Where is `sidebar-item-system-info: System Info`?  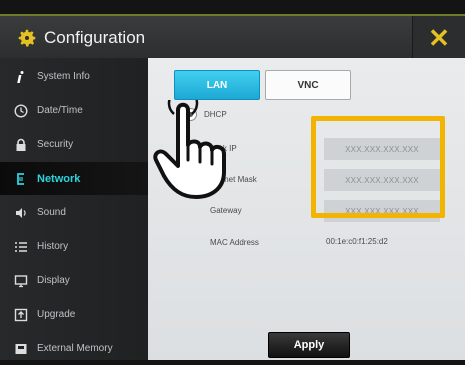
sidebar-item-system-info: System Info is located at coordinates (74, 76).